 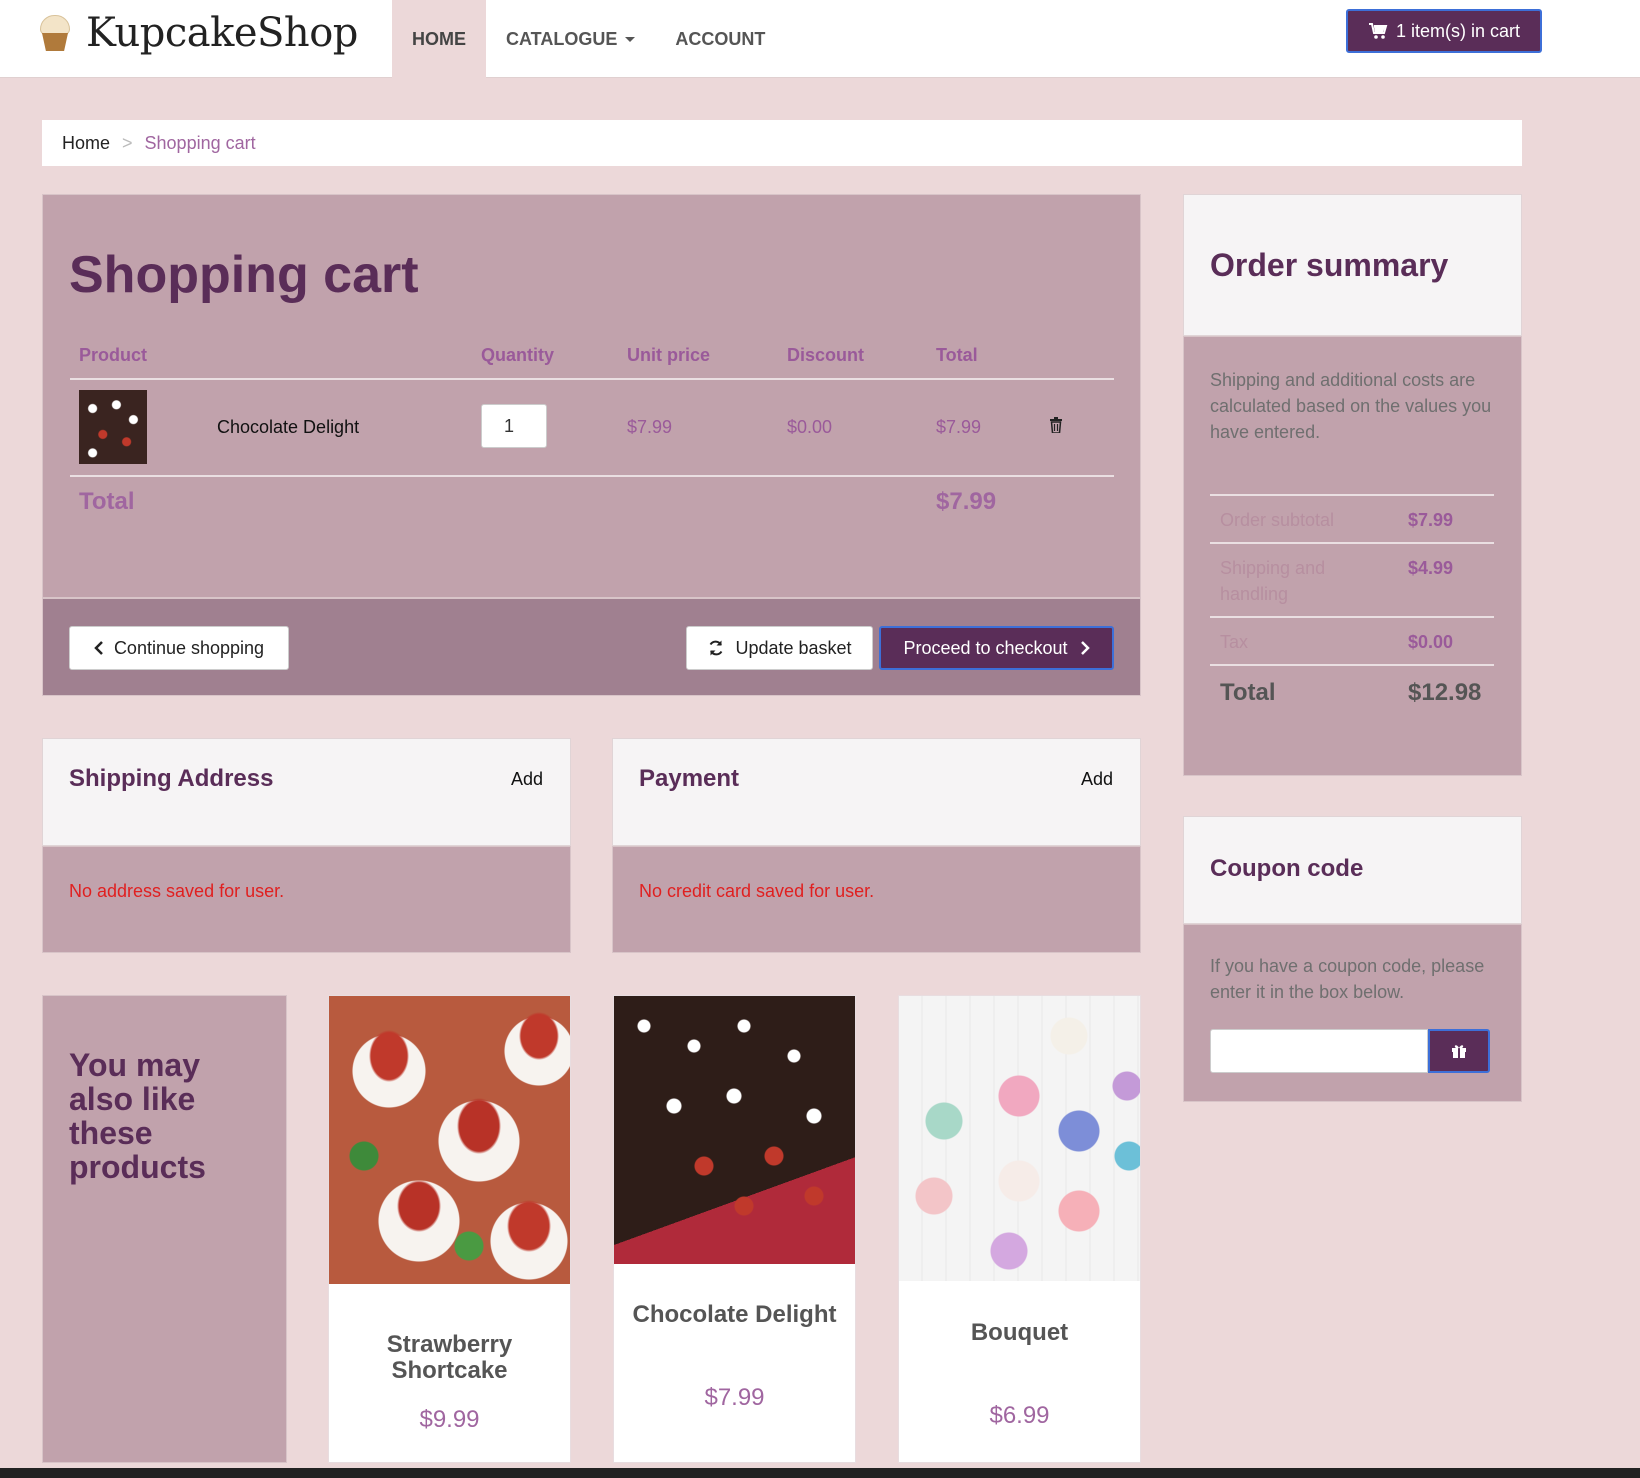 I want to click on no-card-message: No credit card saved for user., so click(x=757, y=891).